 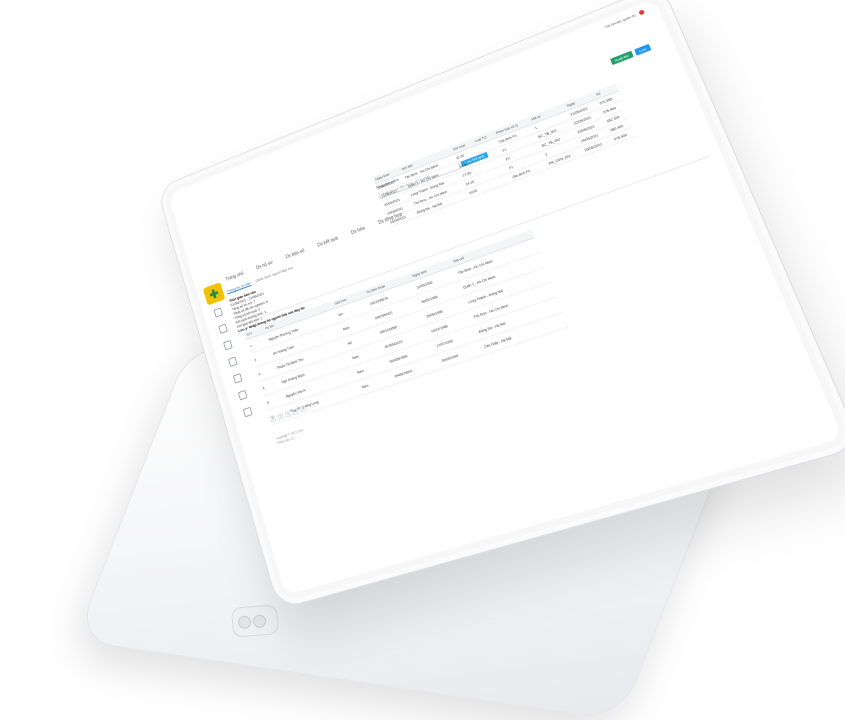 What do you see at coordinates (357, 230) in the screenshot?
I see `topbar-tab: Ds hóa` at bounding box center [357, 230].